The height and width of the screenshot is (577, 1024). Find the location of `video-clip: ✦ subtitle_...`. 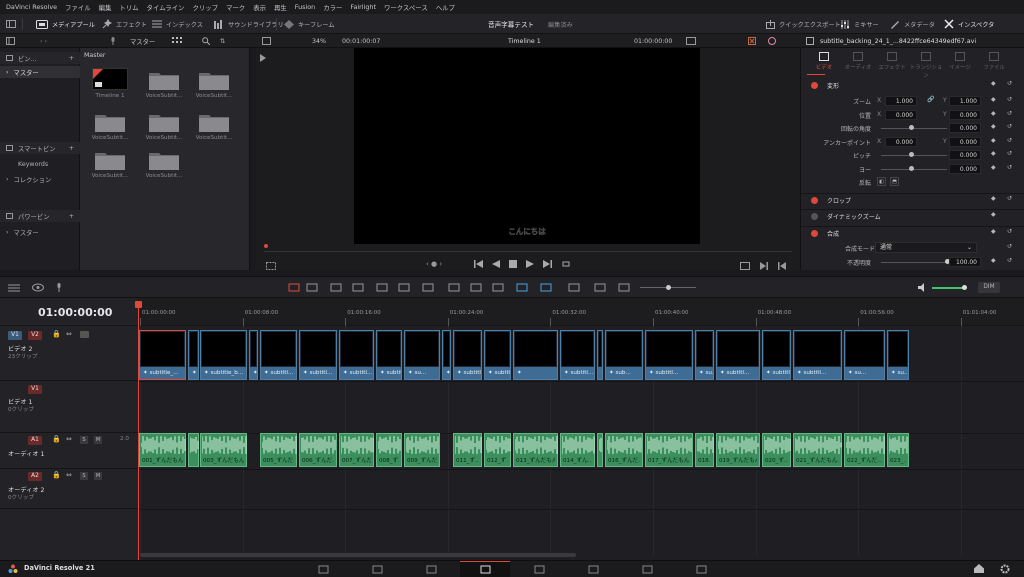

video-clip: ✦ subtitle_... is located at coordinates (162, 355).